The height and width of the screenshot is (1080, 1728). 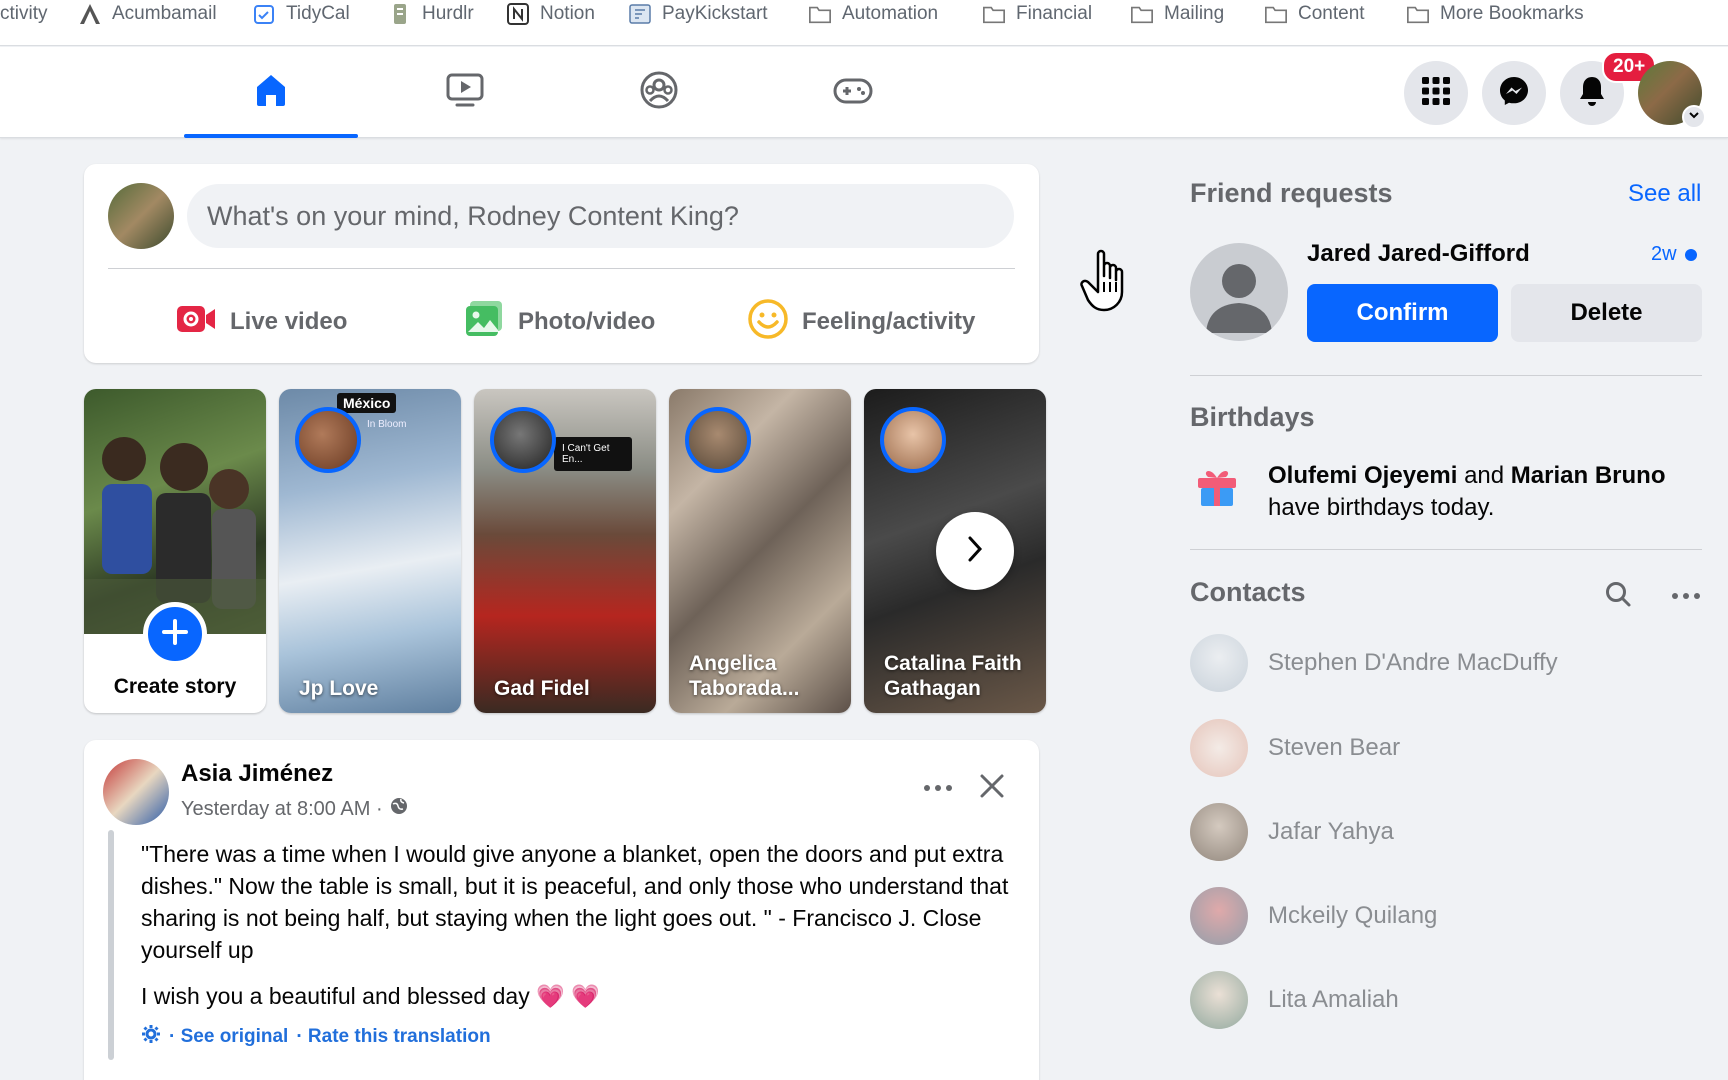 What do you see at coordinates (853, 92) in the screenshot?
I see `tab-gaming` at bounding box center [853, 92].